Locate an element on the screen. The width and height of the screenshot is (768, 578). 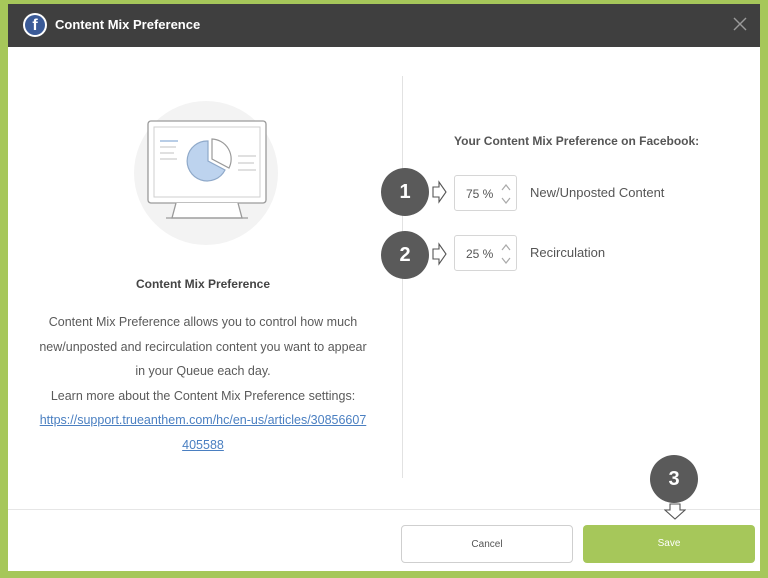
monitor-pie-illustration is located at coordinates (206, 173).